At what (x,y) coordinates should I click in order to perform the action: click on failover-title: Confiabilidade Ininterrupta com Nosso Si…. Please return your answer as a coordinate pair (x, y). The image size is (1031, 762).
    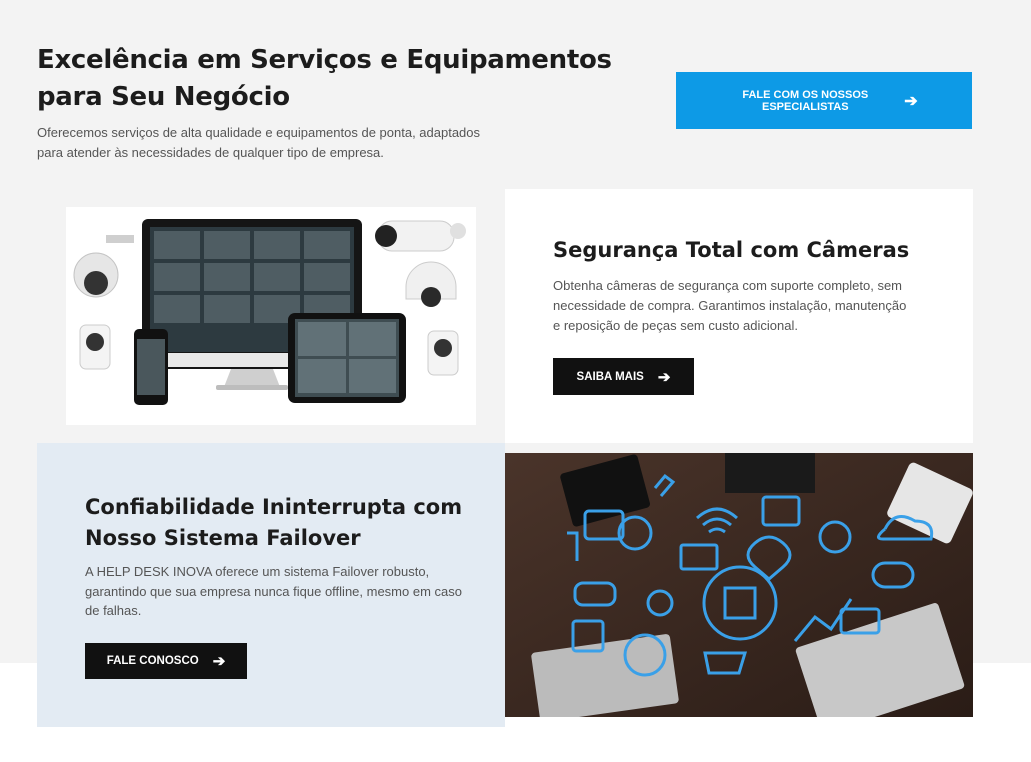
    Looking at the image, I should click on (274, 522).